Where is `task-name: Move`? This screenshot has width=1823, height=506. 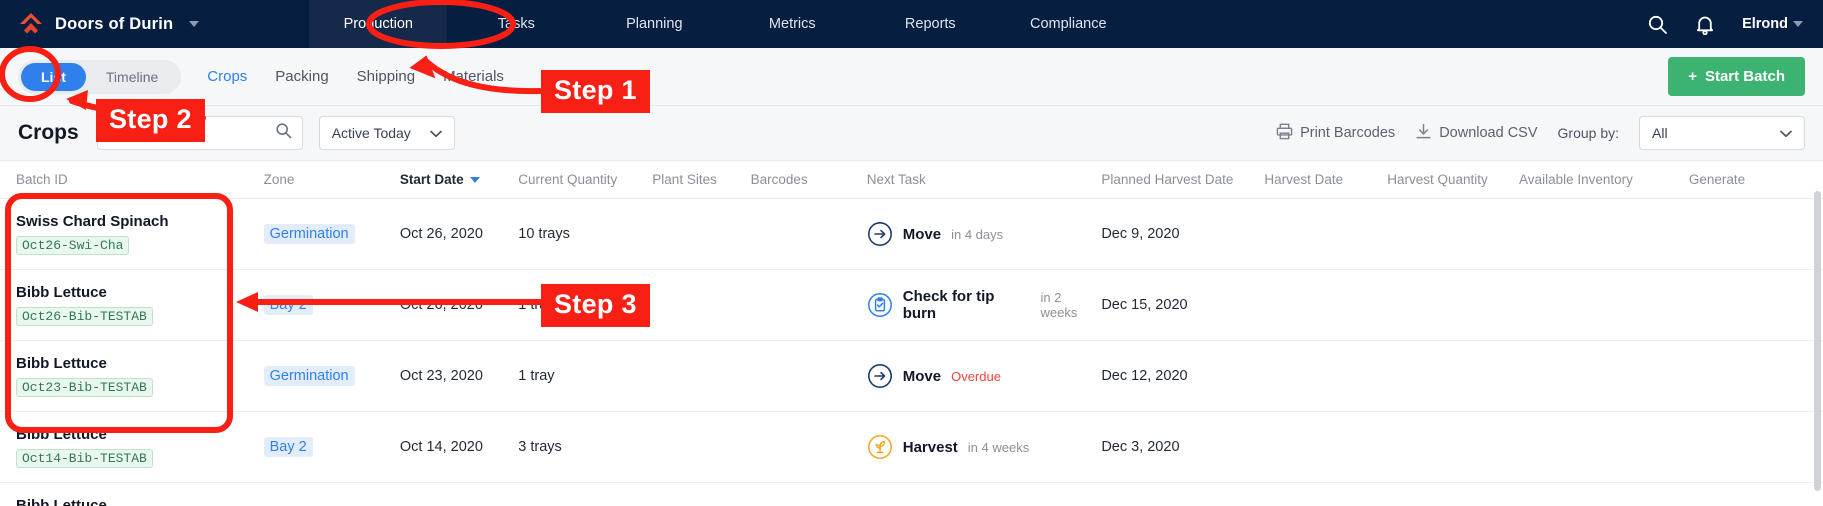 task-name: Move is located at coordinates (922, 376).